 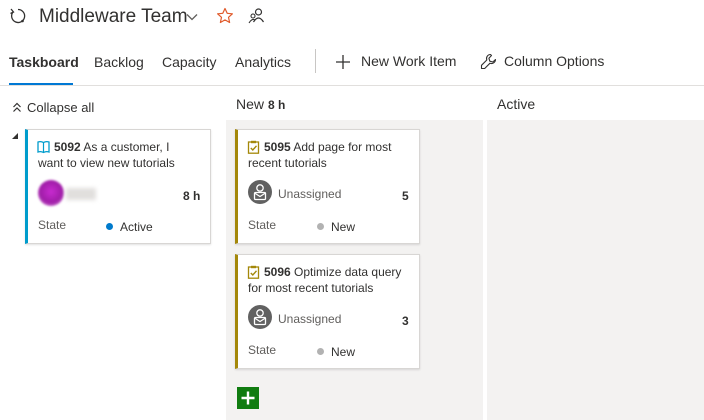 What do you see at coordinates (44, 62) in the screenshot?
I see `tab-taskboard: Taskboard` at bounding box center [44, 62].